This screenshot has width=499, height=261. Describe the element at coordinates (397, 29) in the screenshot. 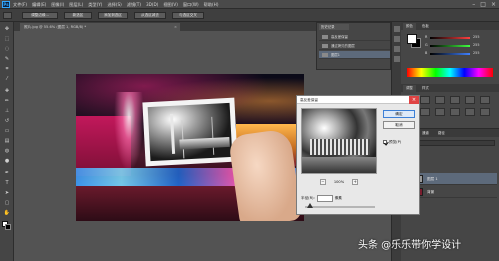

I see `history-panel-icon` at that location.